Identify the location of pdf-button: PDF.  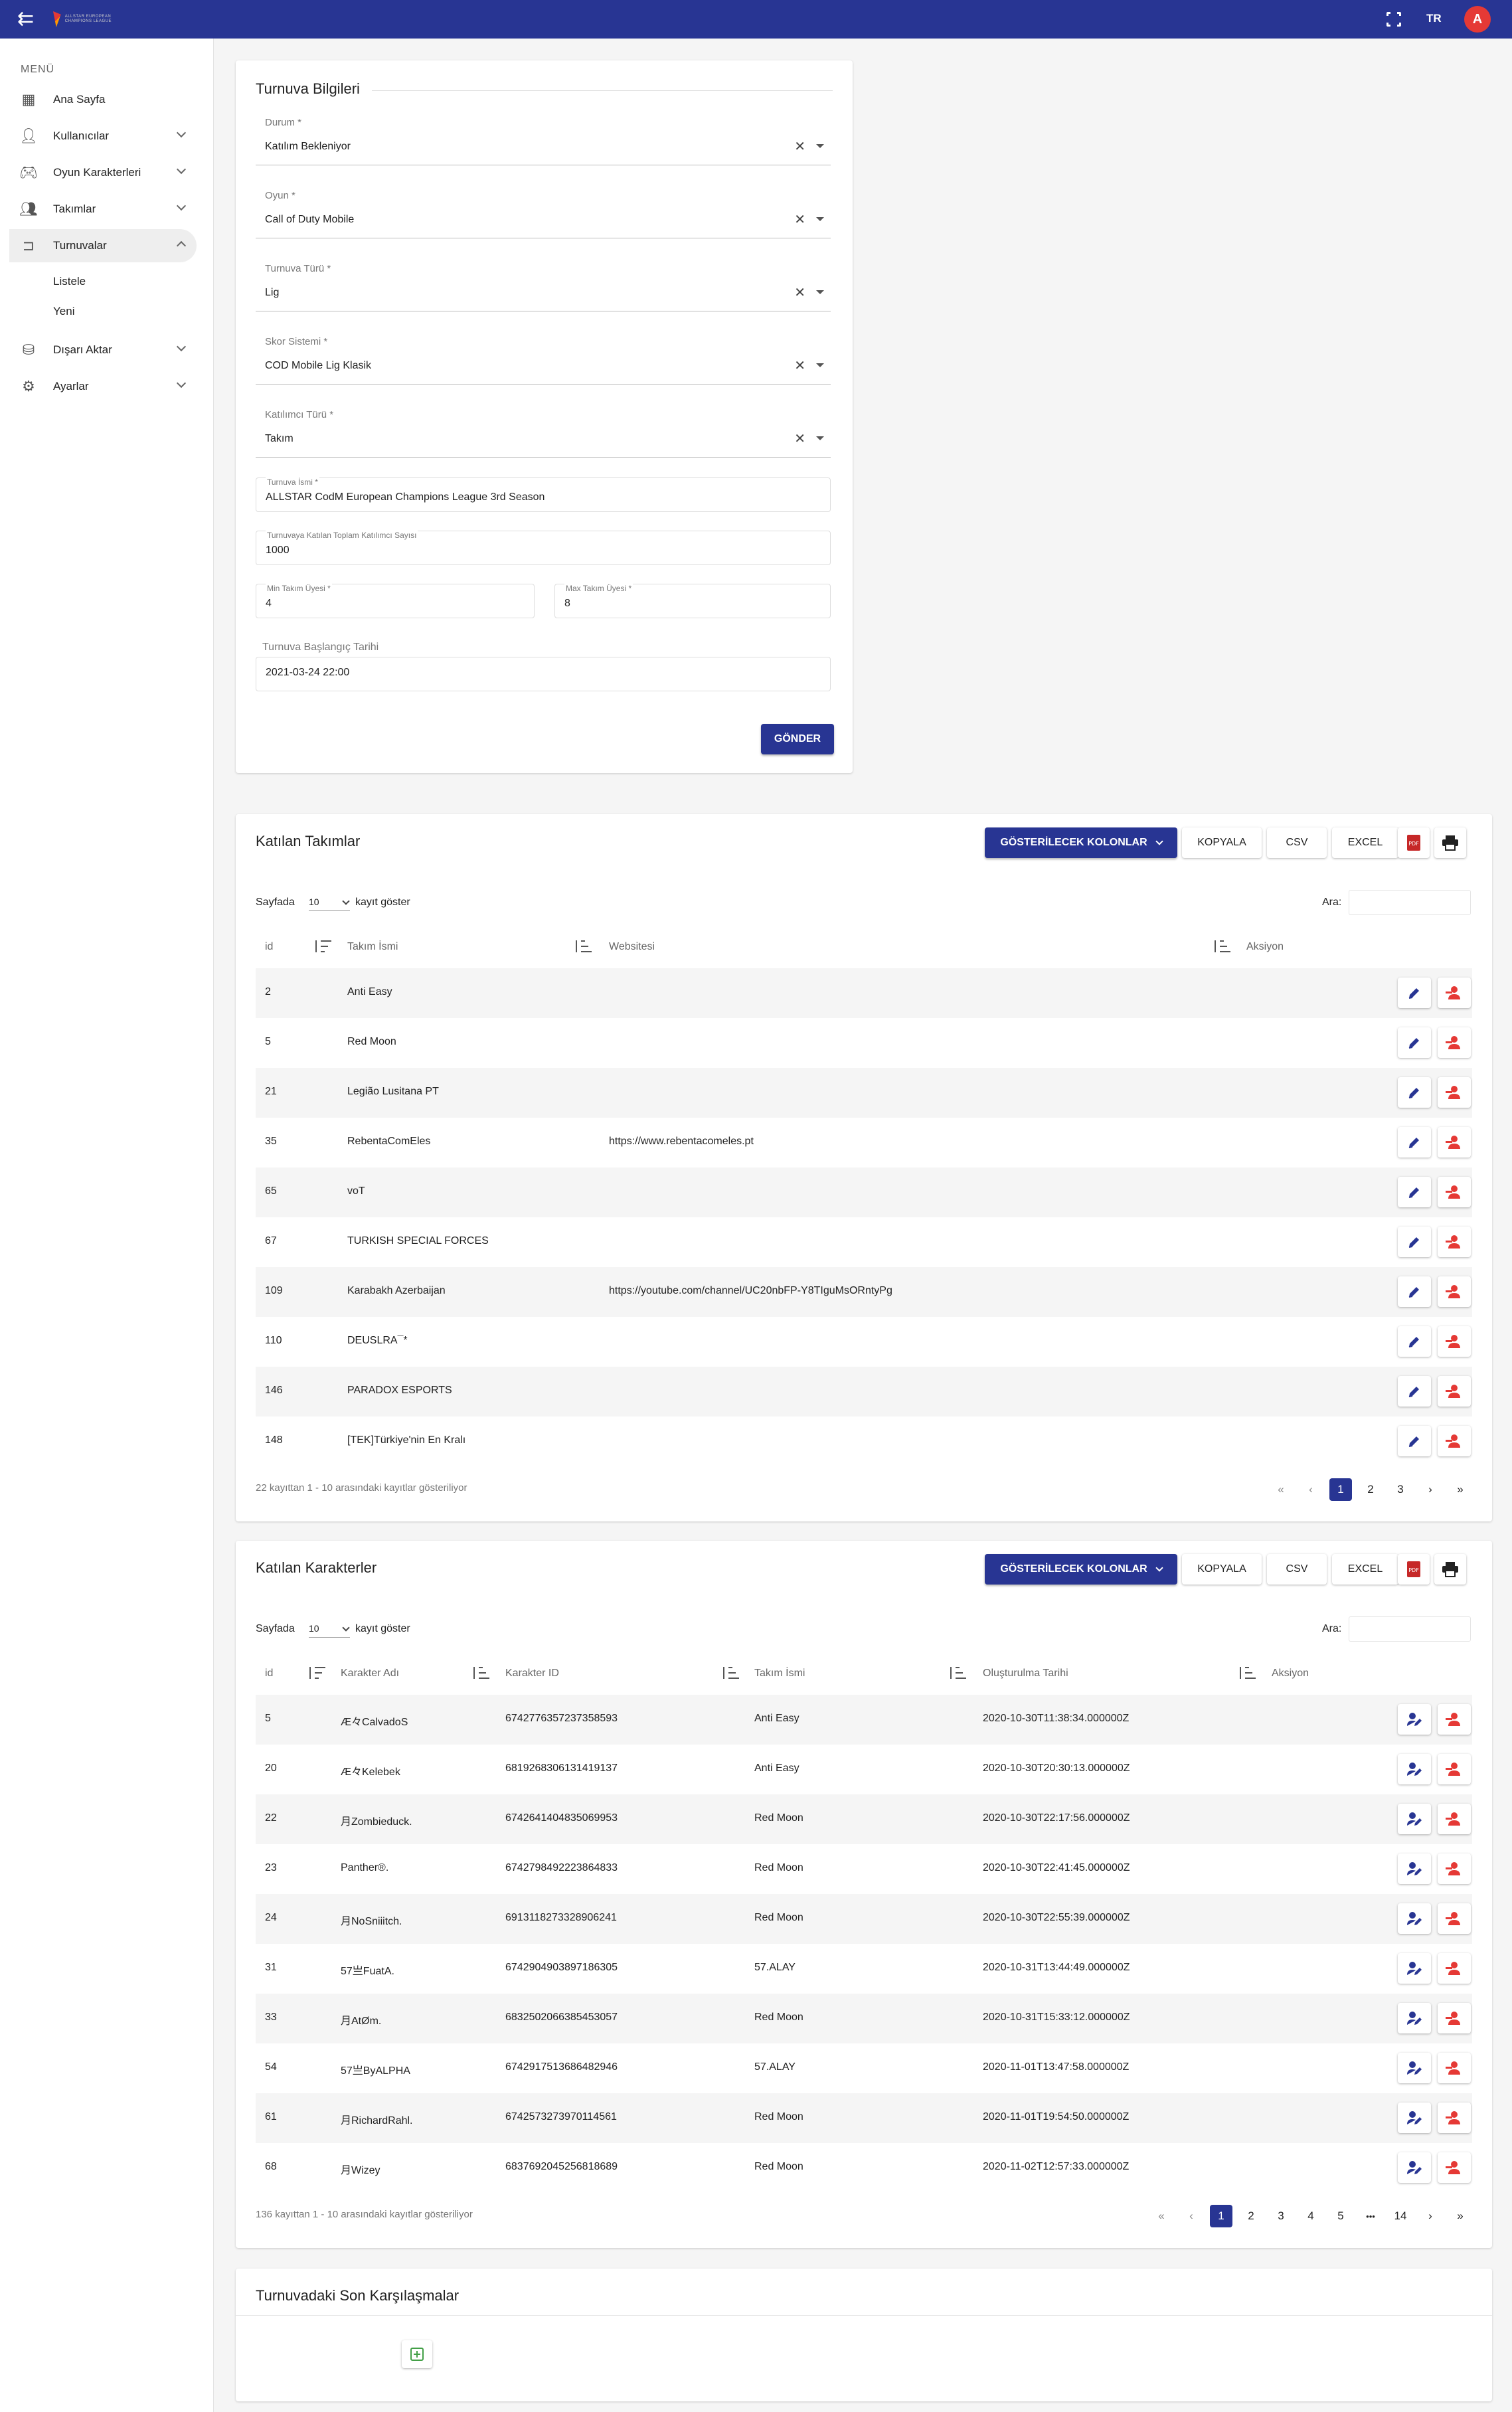
(1414, 1569).